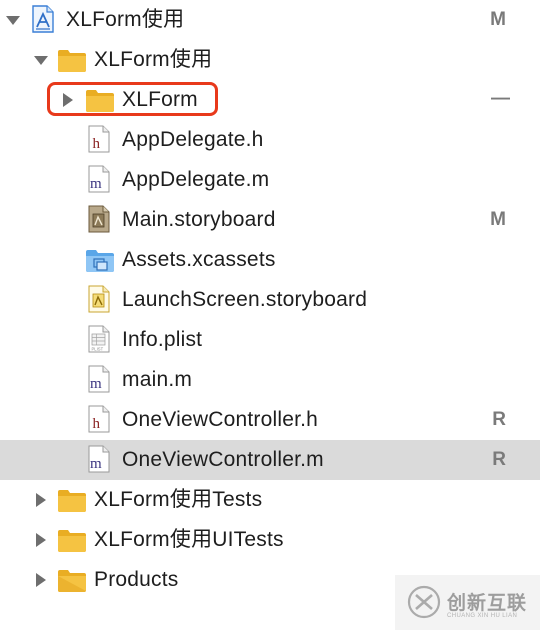 The image size is (540, 630). Describe the element at coordinates (100, 261) in the screenshot. I see `asset-catalog-icon` at that location.